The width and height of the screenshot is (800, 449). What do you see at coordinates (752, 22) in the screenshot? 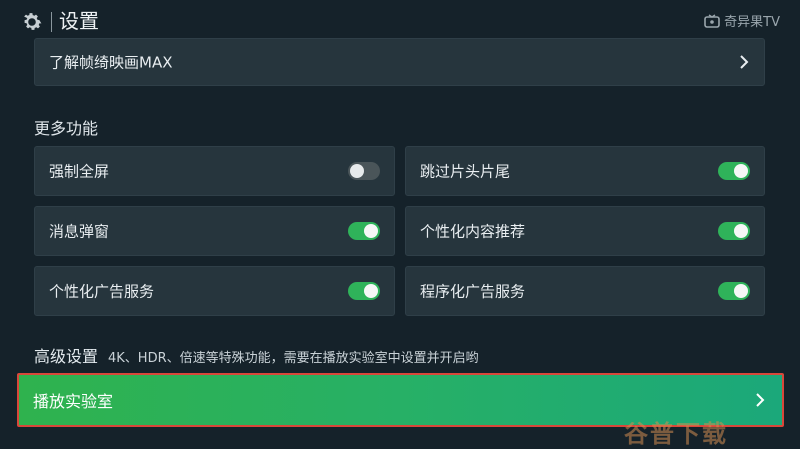
I see `brand-name: 奇异果TV` at bounding box center [752, 22].